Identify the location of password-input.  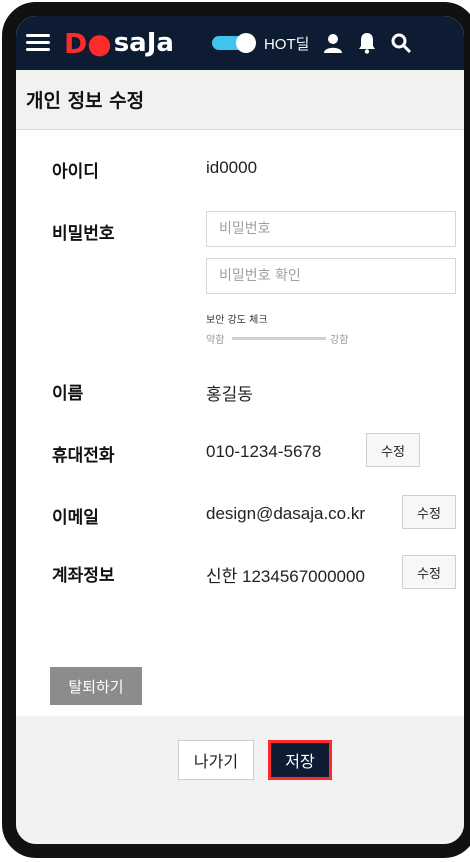
(331, 229).